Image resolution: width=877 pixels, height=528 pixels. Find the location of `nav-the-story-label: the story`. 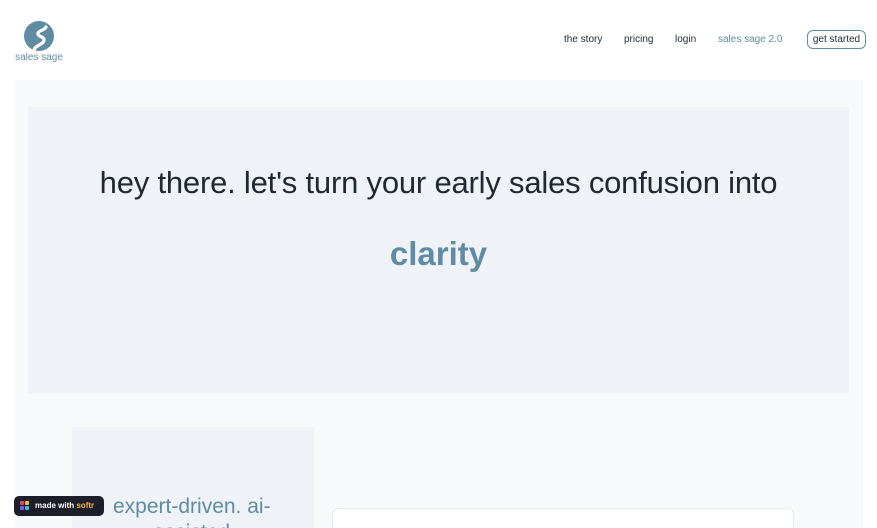

nav-the-story-label: the story is located at coordinates (583, 40).